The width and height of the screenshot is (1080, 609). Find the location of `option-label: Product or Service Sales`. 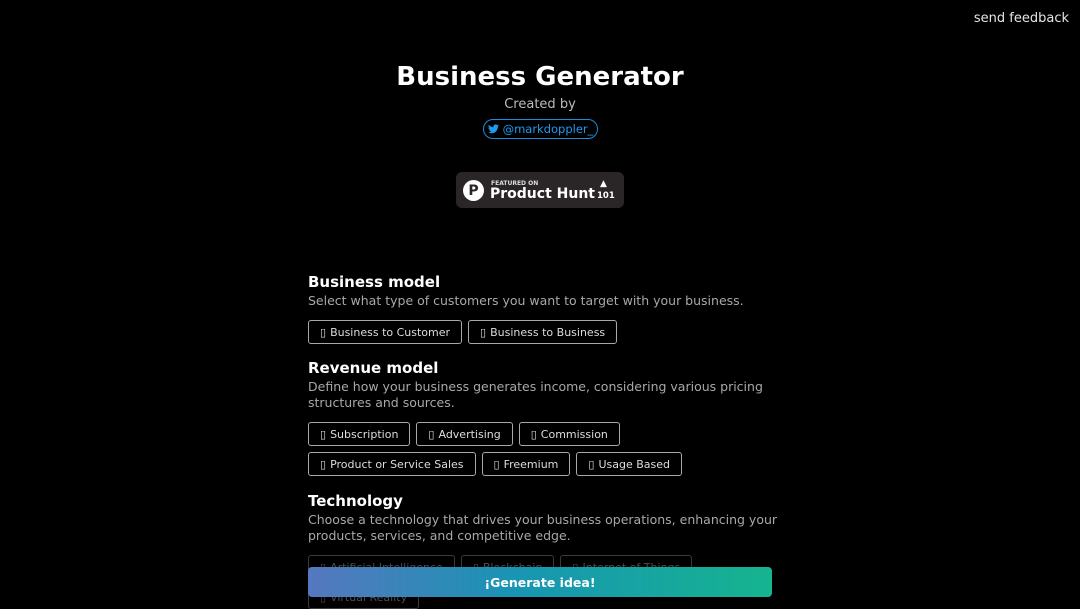

option-label: Product or Service Sales is located at coordinates (397, 464).